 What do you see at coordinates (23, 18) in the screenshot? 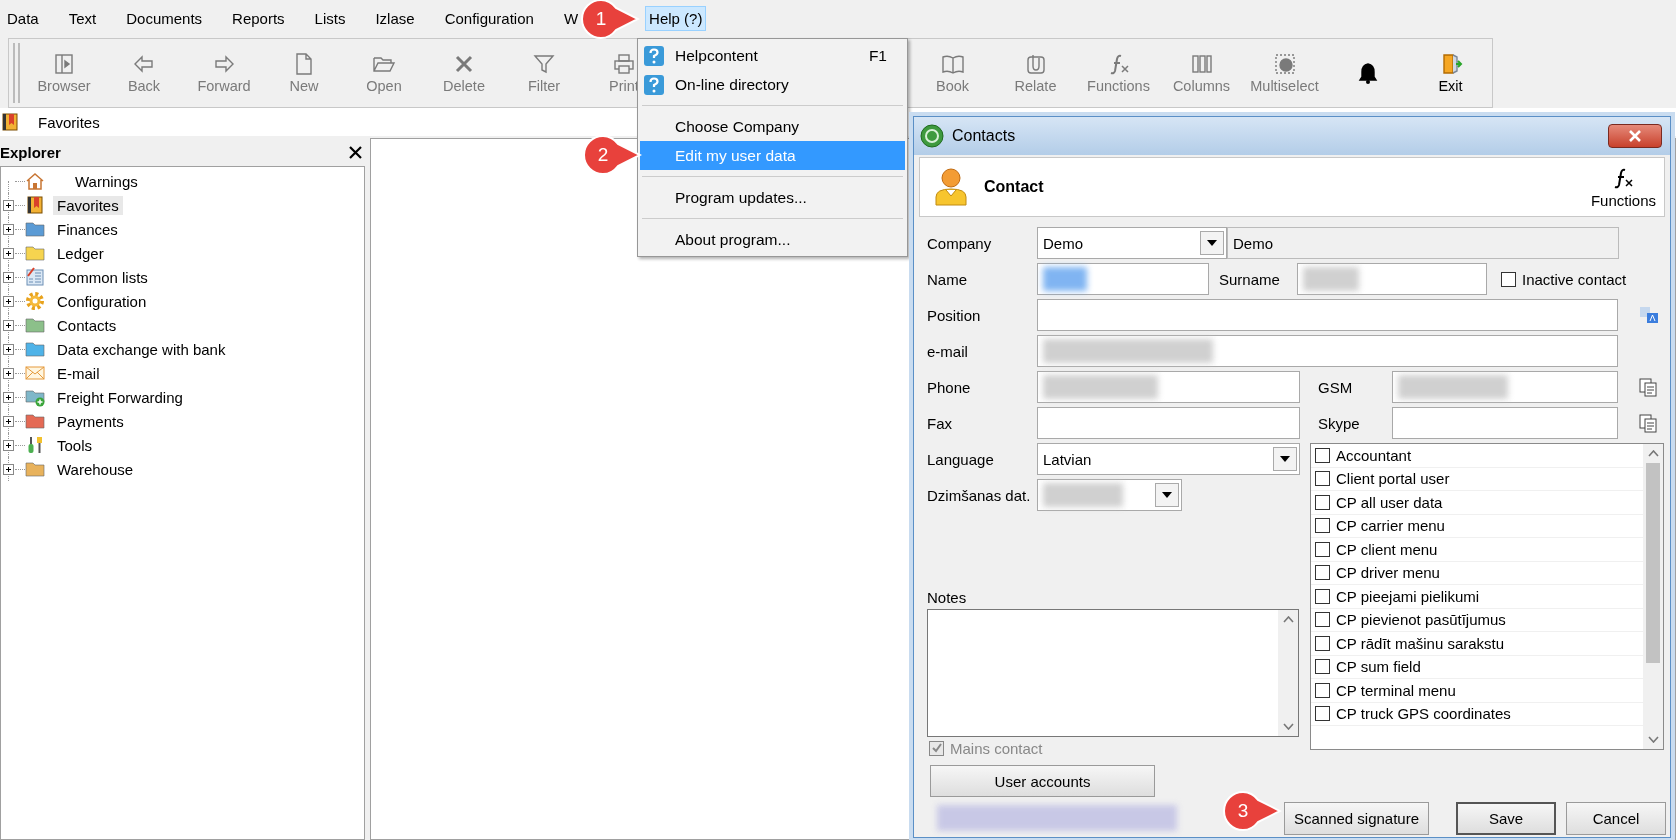
I see `menu-item: Data` at bounding box center [23, 18].